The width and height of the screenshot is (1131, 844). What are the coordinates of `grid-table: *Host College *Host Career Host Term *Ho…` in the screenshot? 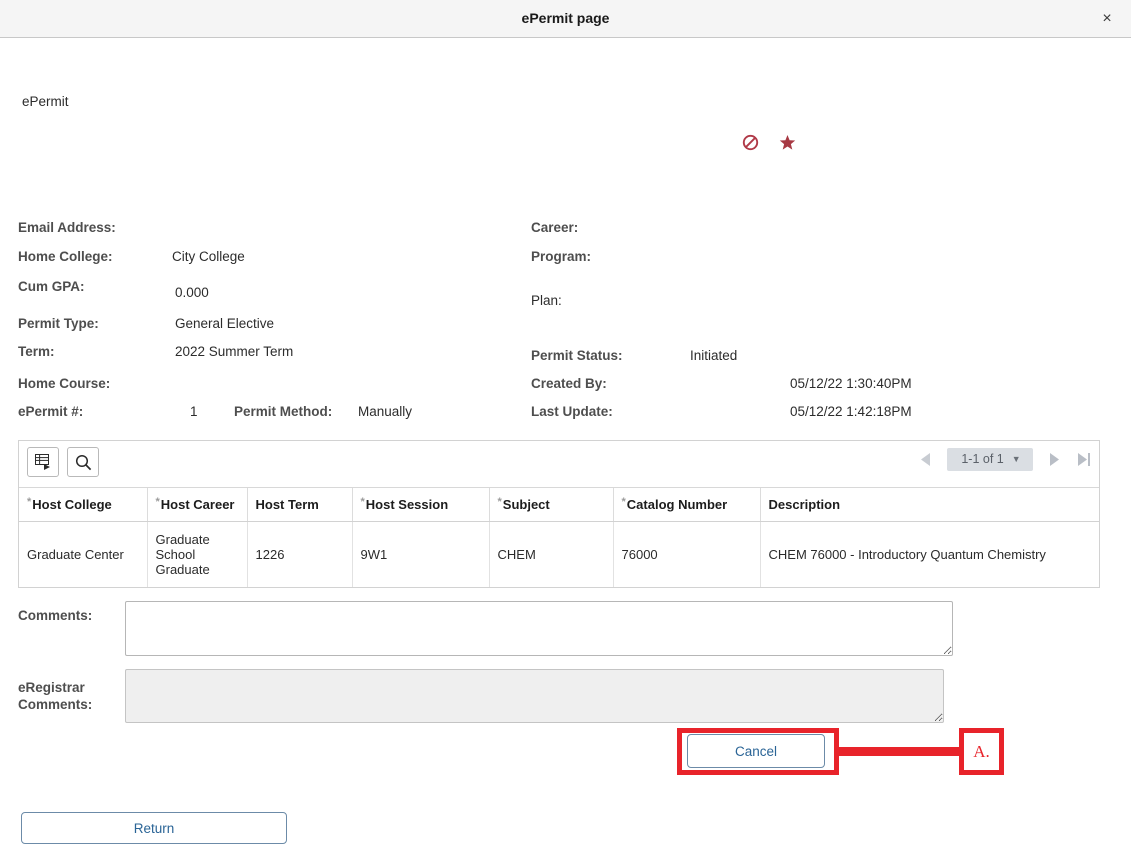 It's located at (559, 537).